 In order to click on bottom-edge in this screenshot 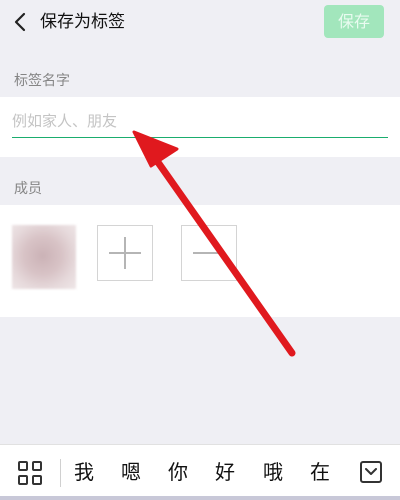, I will do `click(200, 498)`.